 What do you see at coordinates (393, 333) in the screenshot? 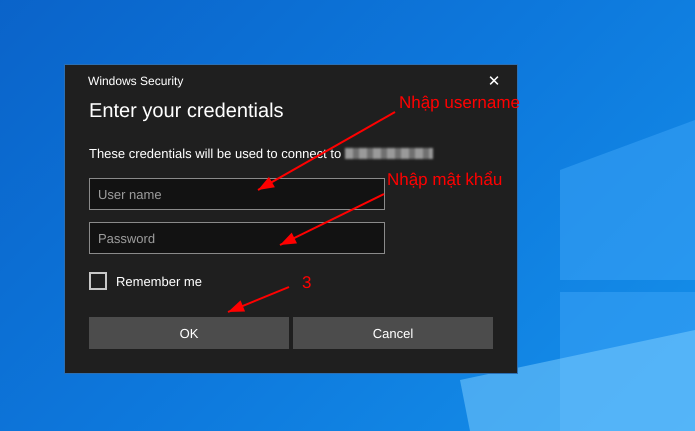
I see `cancel-button: Cancel` at bounding box center [393, 333].